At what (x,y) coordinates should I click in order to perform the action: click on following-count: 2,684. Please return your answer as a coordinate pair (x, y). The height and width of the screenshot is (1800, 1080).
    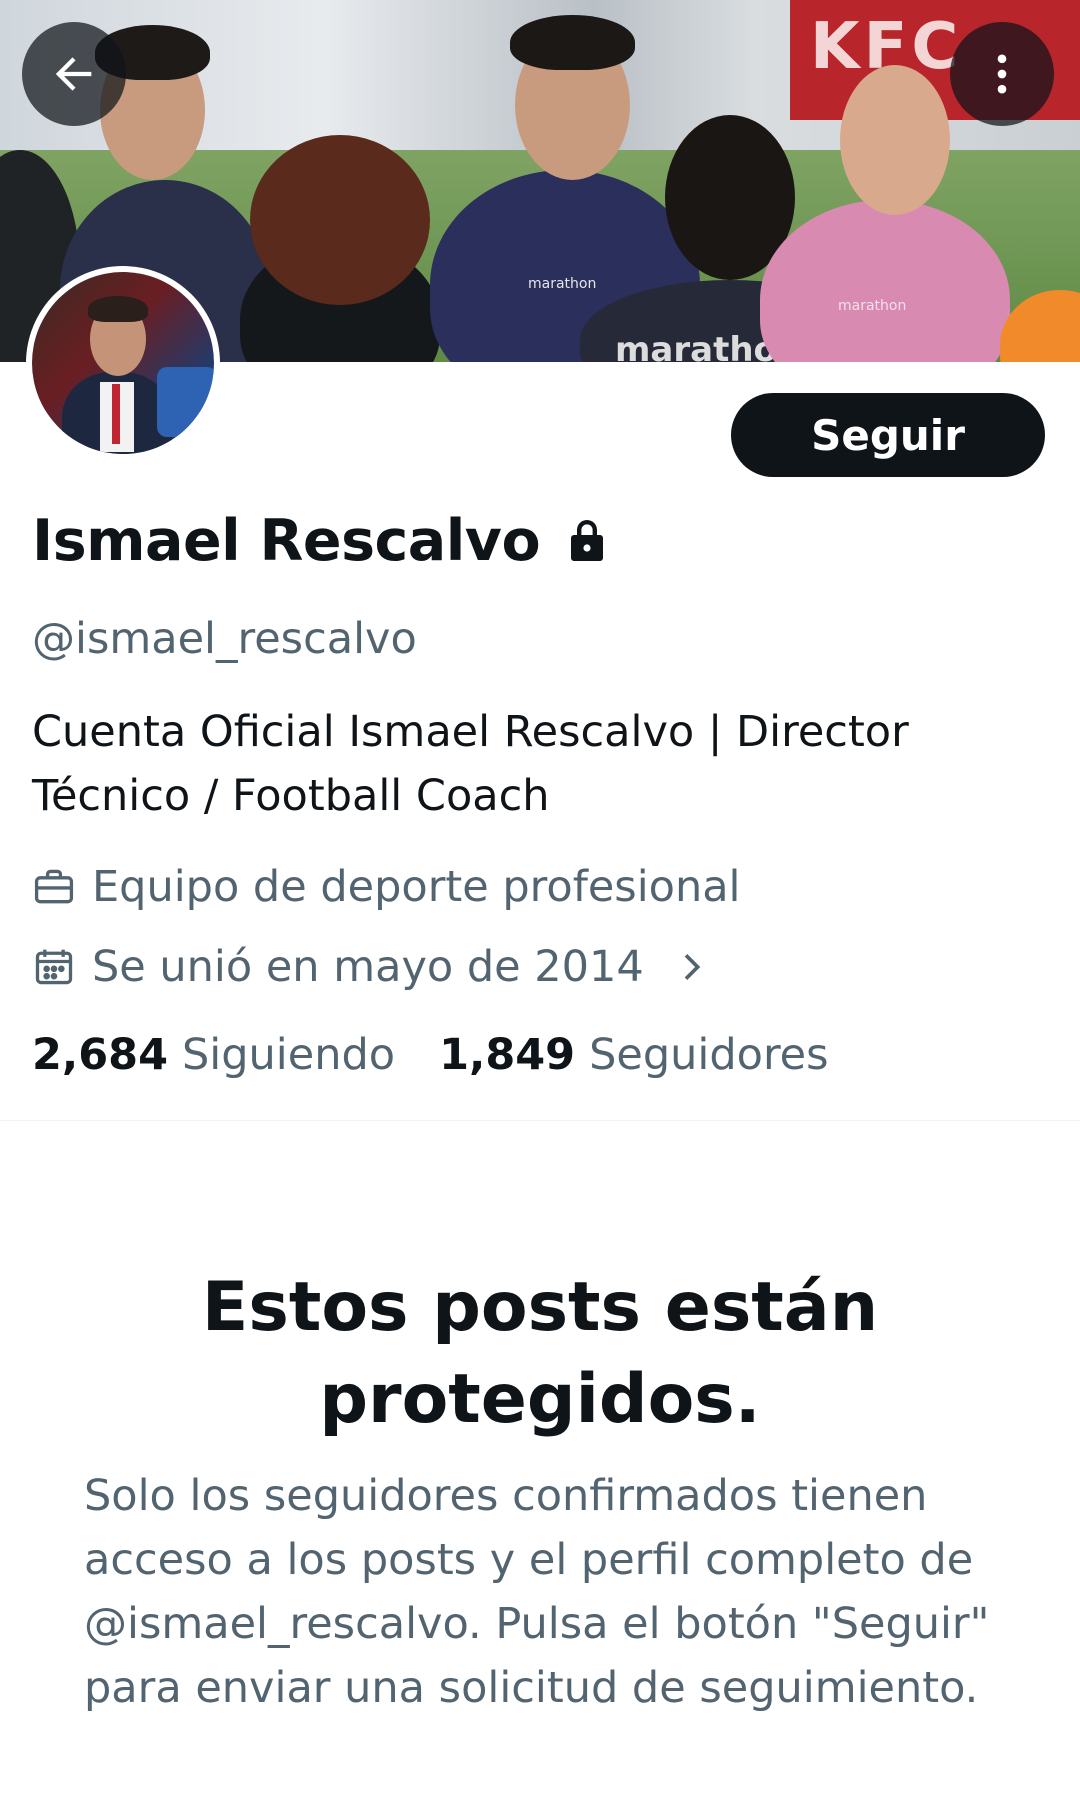
    Looking at the image, I should click on (100, 1055).